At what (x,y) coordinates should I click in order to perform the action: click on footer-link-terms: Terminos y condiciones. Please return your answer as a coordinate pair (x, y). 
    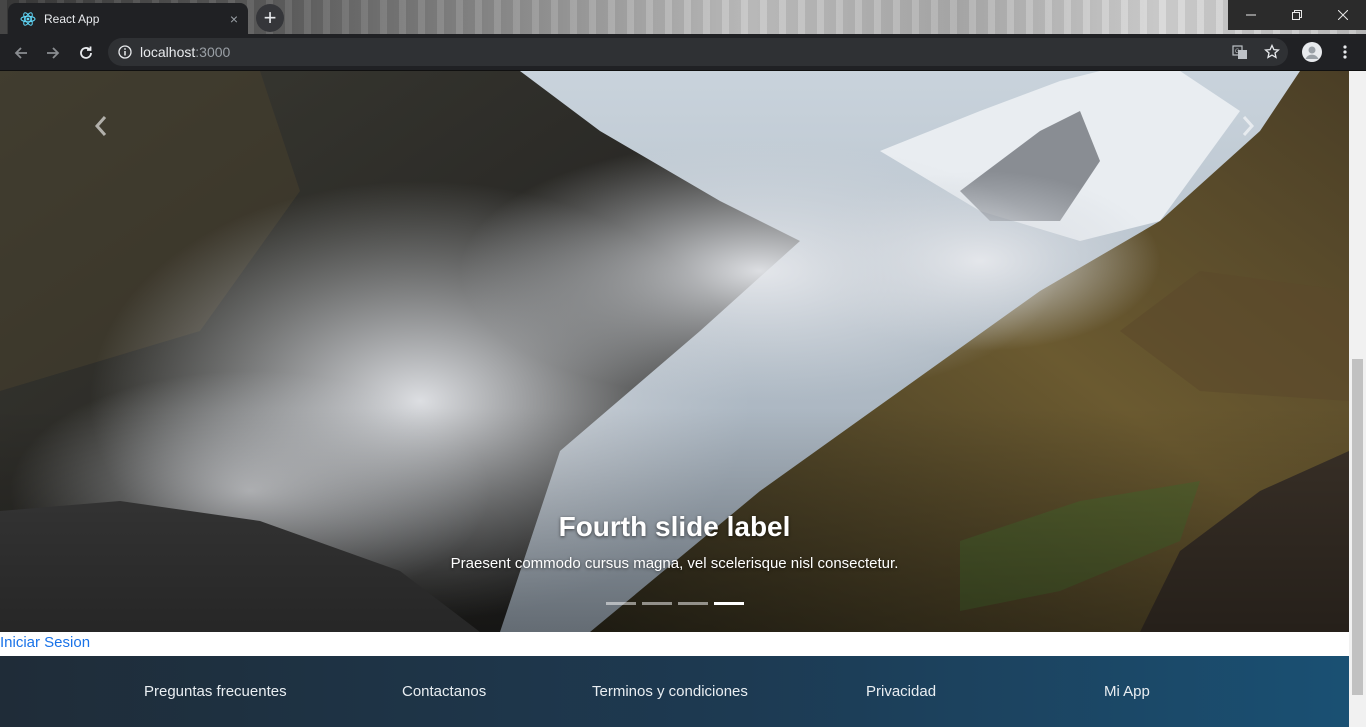
    Looking at the image, I should click on (670, 691).